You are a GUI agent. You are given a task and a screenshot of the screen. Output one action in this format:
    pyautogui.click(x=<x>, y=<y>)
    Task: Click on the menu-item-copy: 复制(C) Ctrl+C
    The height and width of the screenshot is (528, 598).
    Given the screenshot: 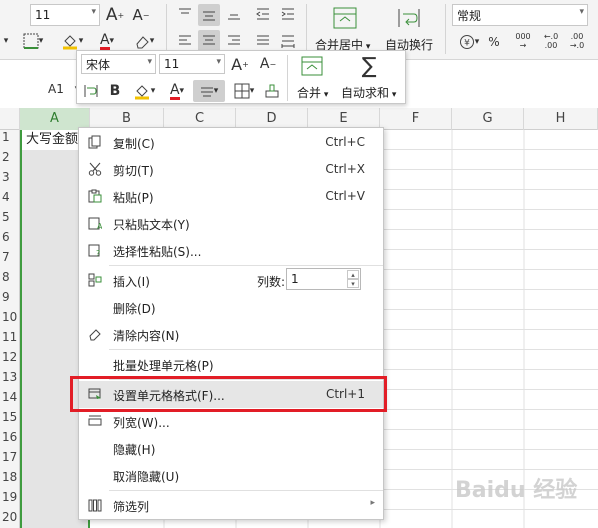 What is the action you would take?
    pyautogui.click(x=231, y=142)
    